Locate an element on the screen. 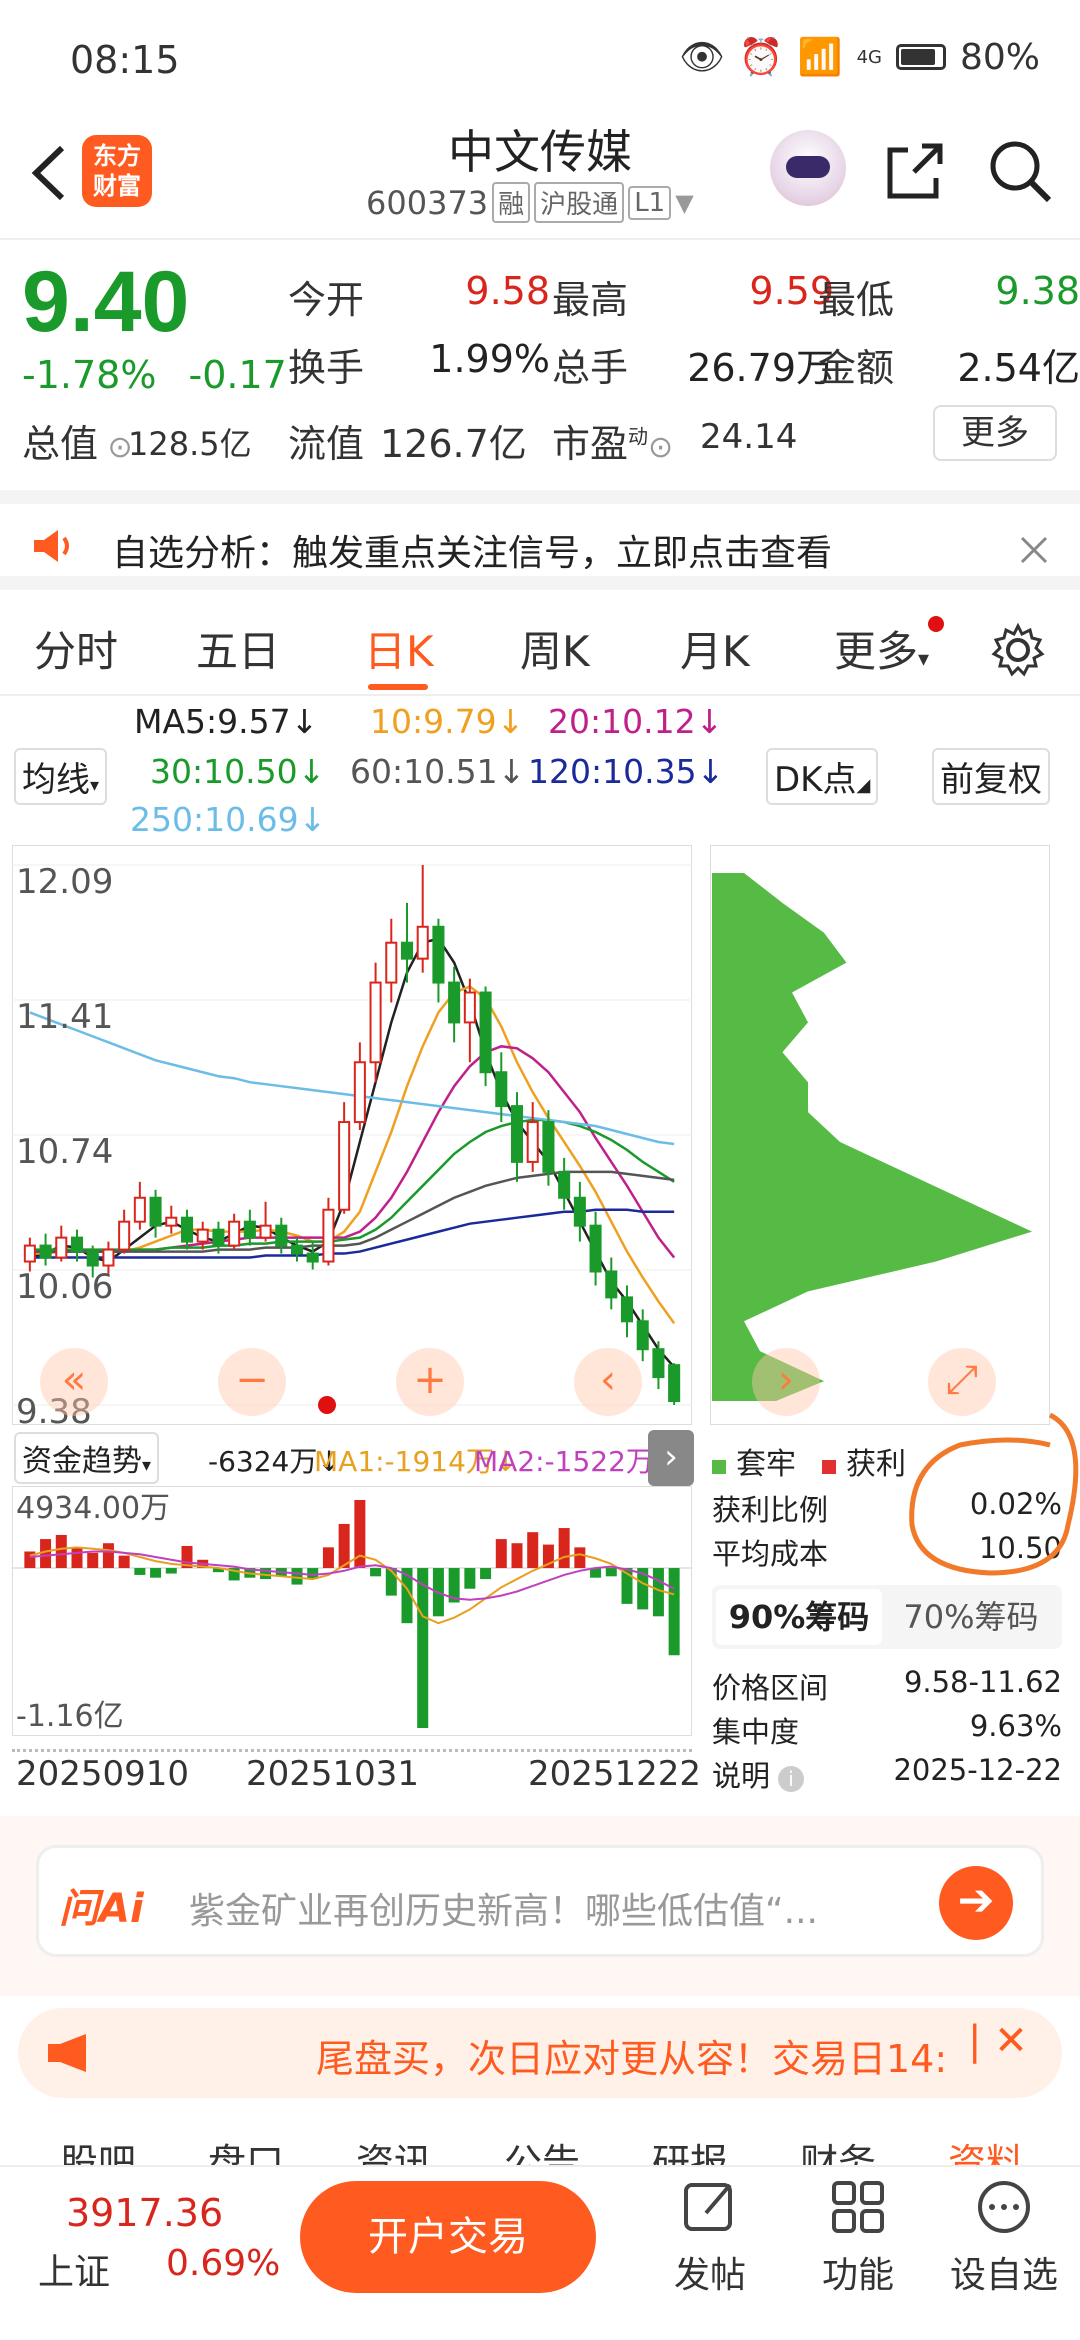 This screenshot has height=2340, width=1080. pe-value: 24.14 is located at coordinates (749, 437).